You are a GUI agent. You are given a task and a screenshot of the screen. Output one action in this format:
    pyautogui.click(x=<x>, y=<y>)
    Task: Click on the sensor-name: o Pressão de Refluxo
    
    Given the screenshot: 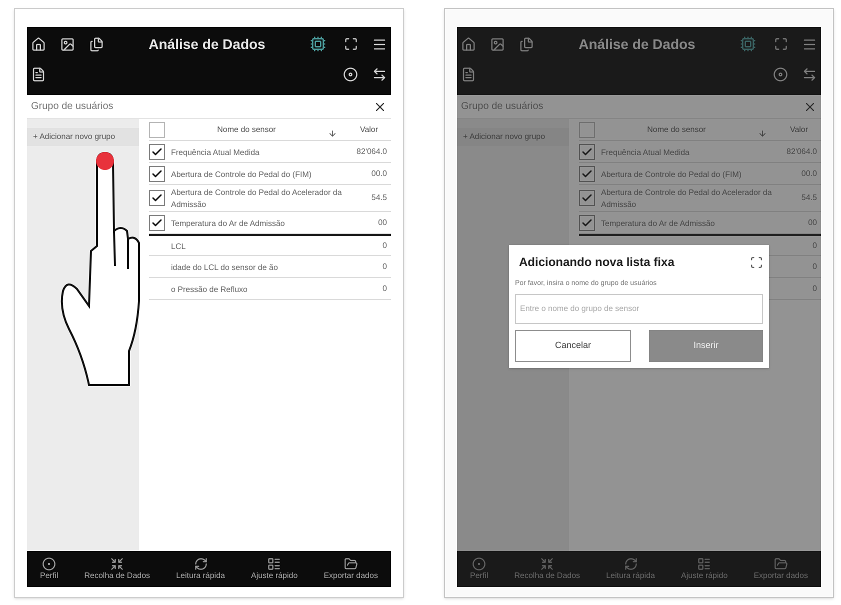 What is the action you would take?
    pyautogui.click(x=209, y=289)
    